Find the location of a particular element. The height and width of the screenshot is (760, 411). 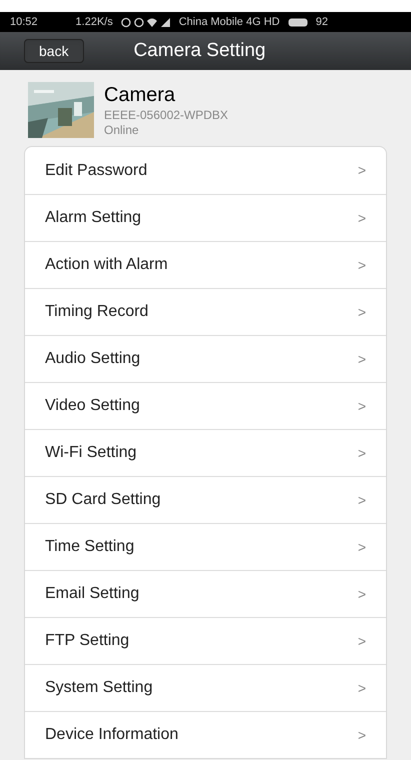

carrier-label: China Mobile 4G HD is located at coordinates (229, 22).